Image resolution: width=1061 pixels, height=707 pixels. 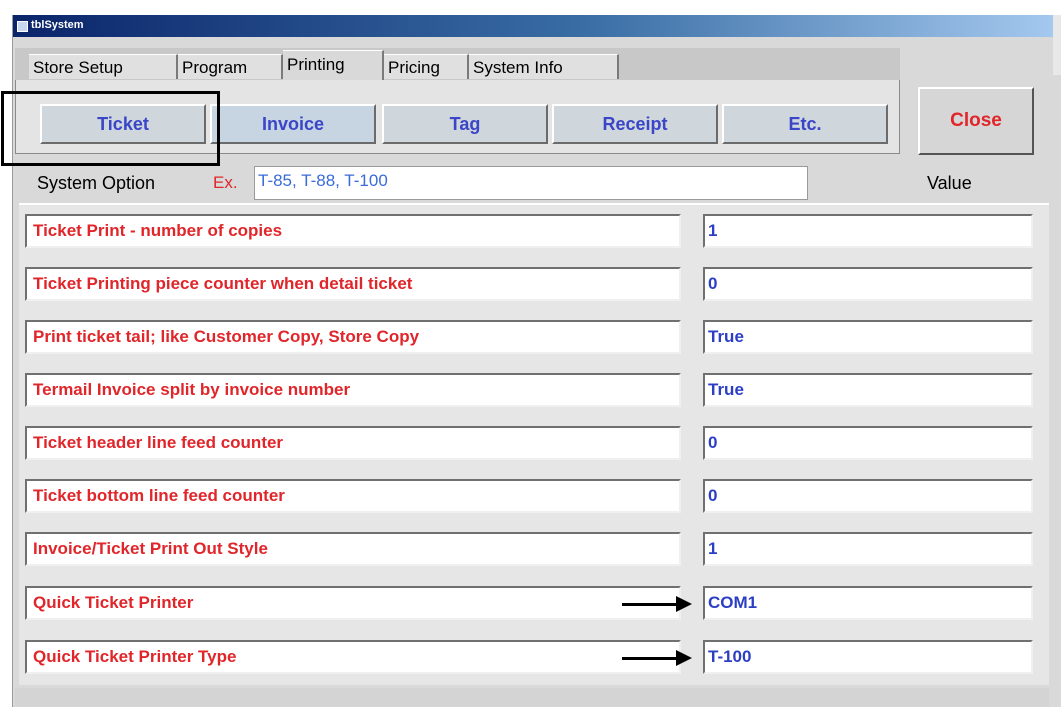 I want to click on option-name: Termail Invoice split by invoice number, so click(x=353, y=390).